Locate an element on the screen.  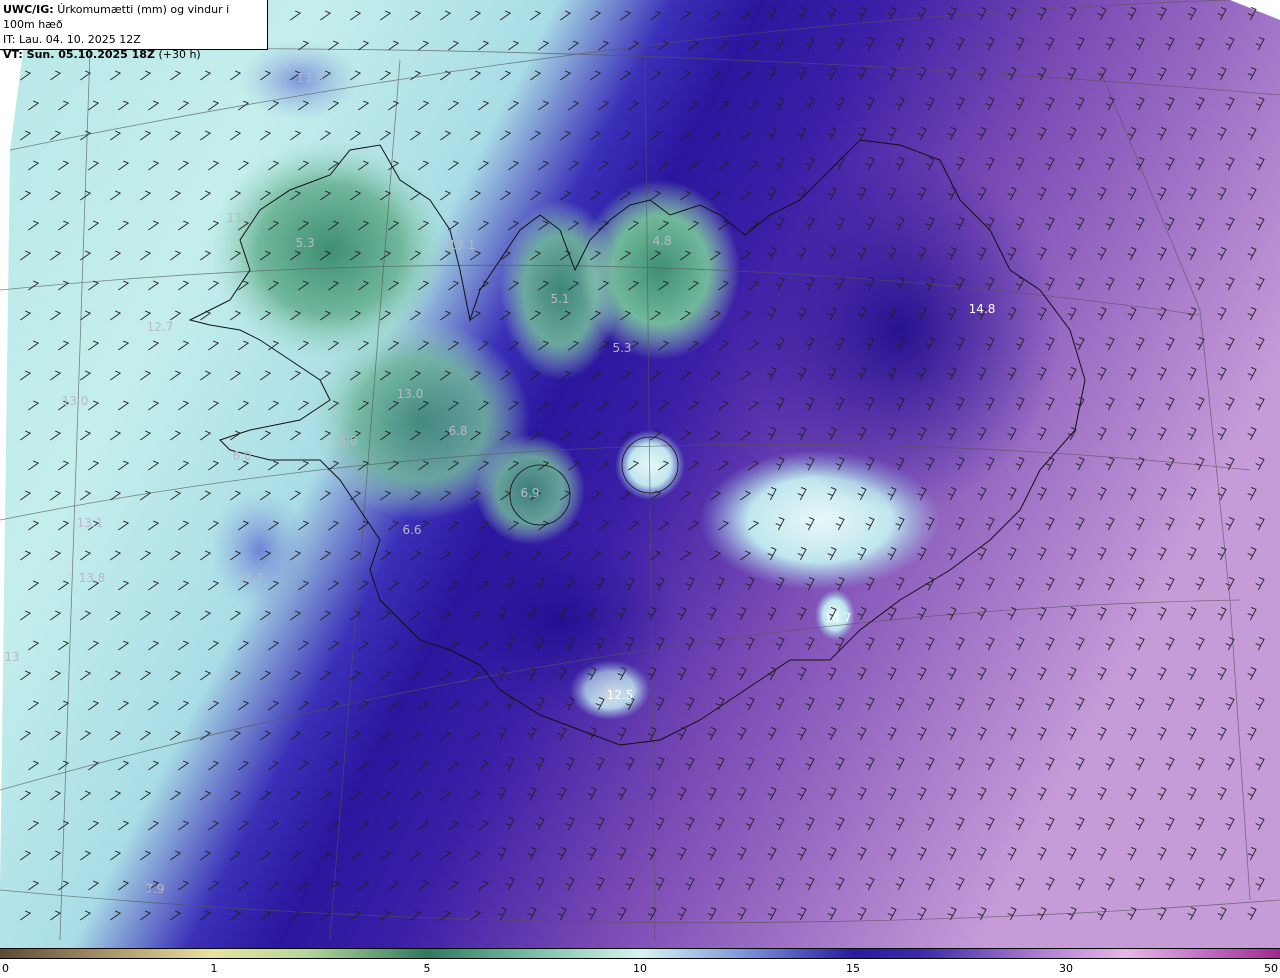
forecast-offset: (+30 h) is located at coordinates (179, 54).